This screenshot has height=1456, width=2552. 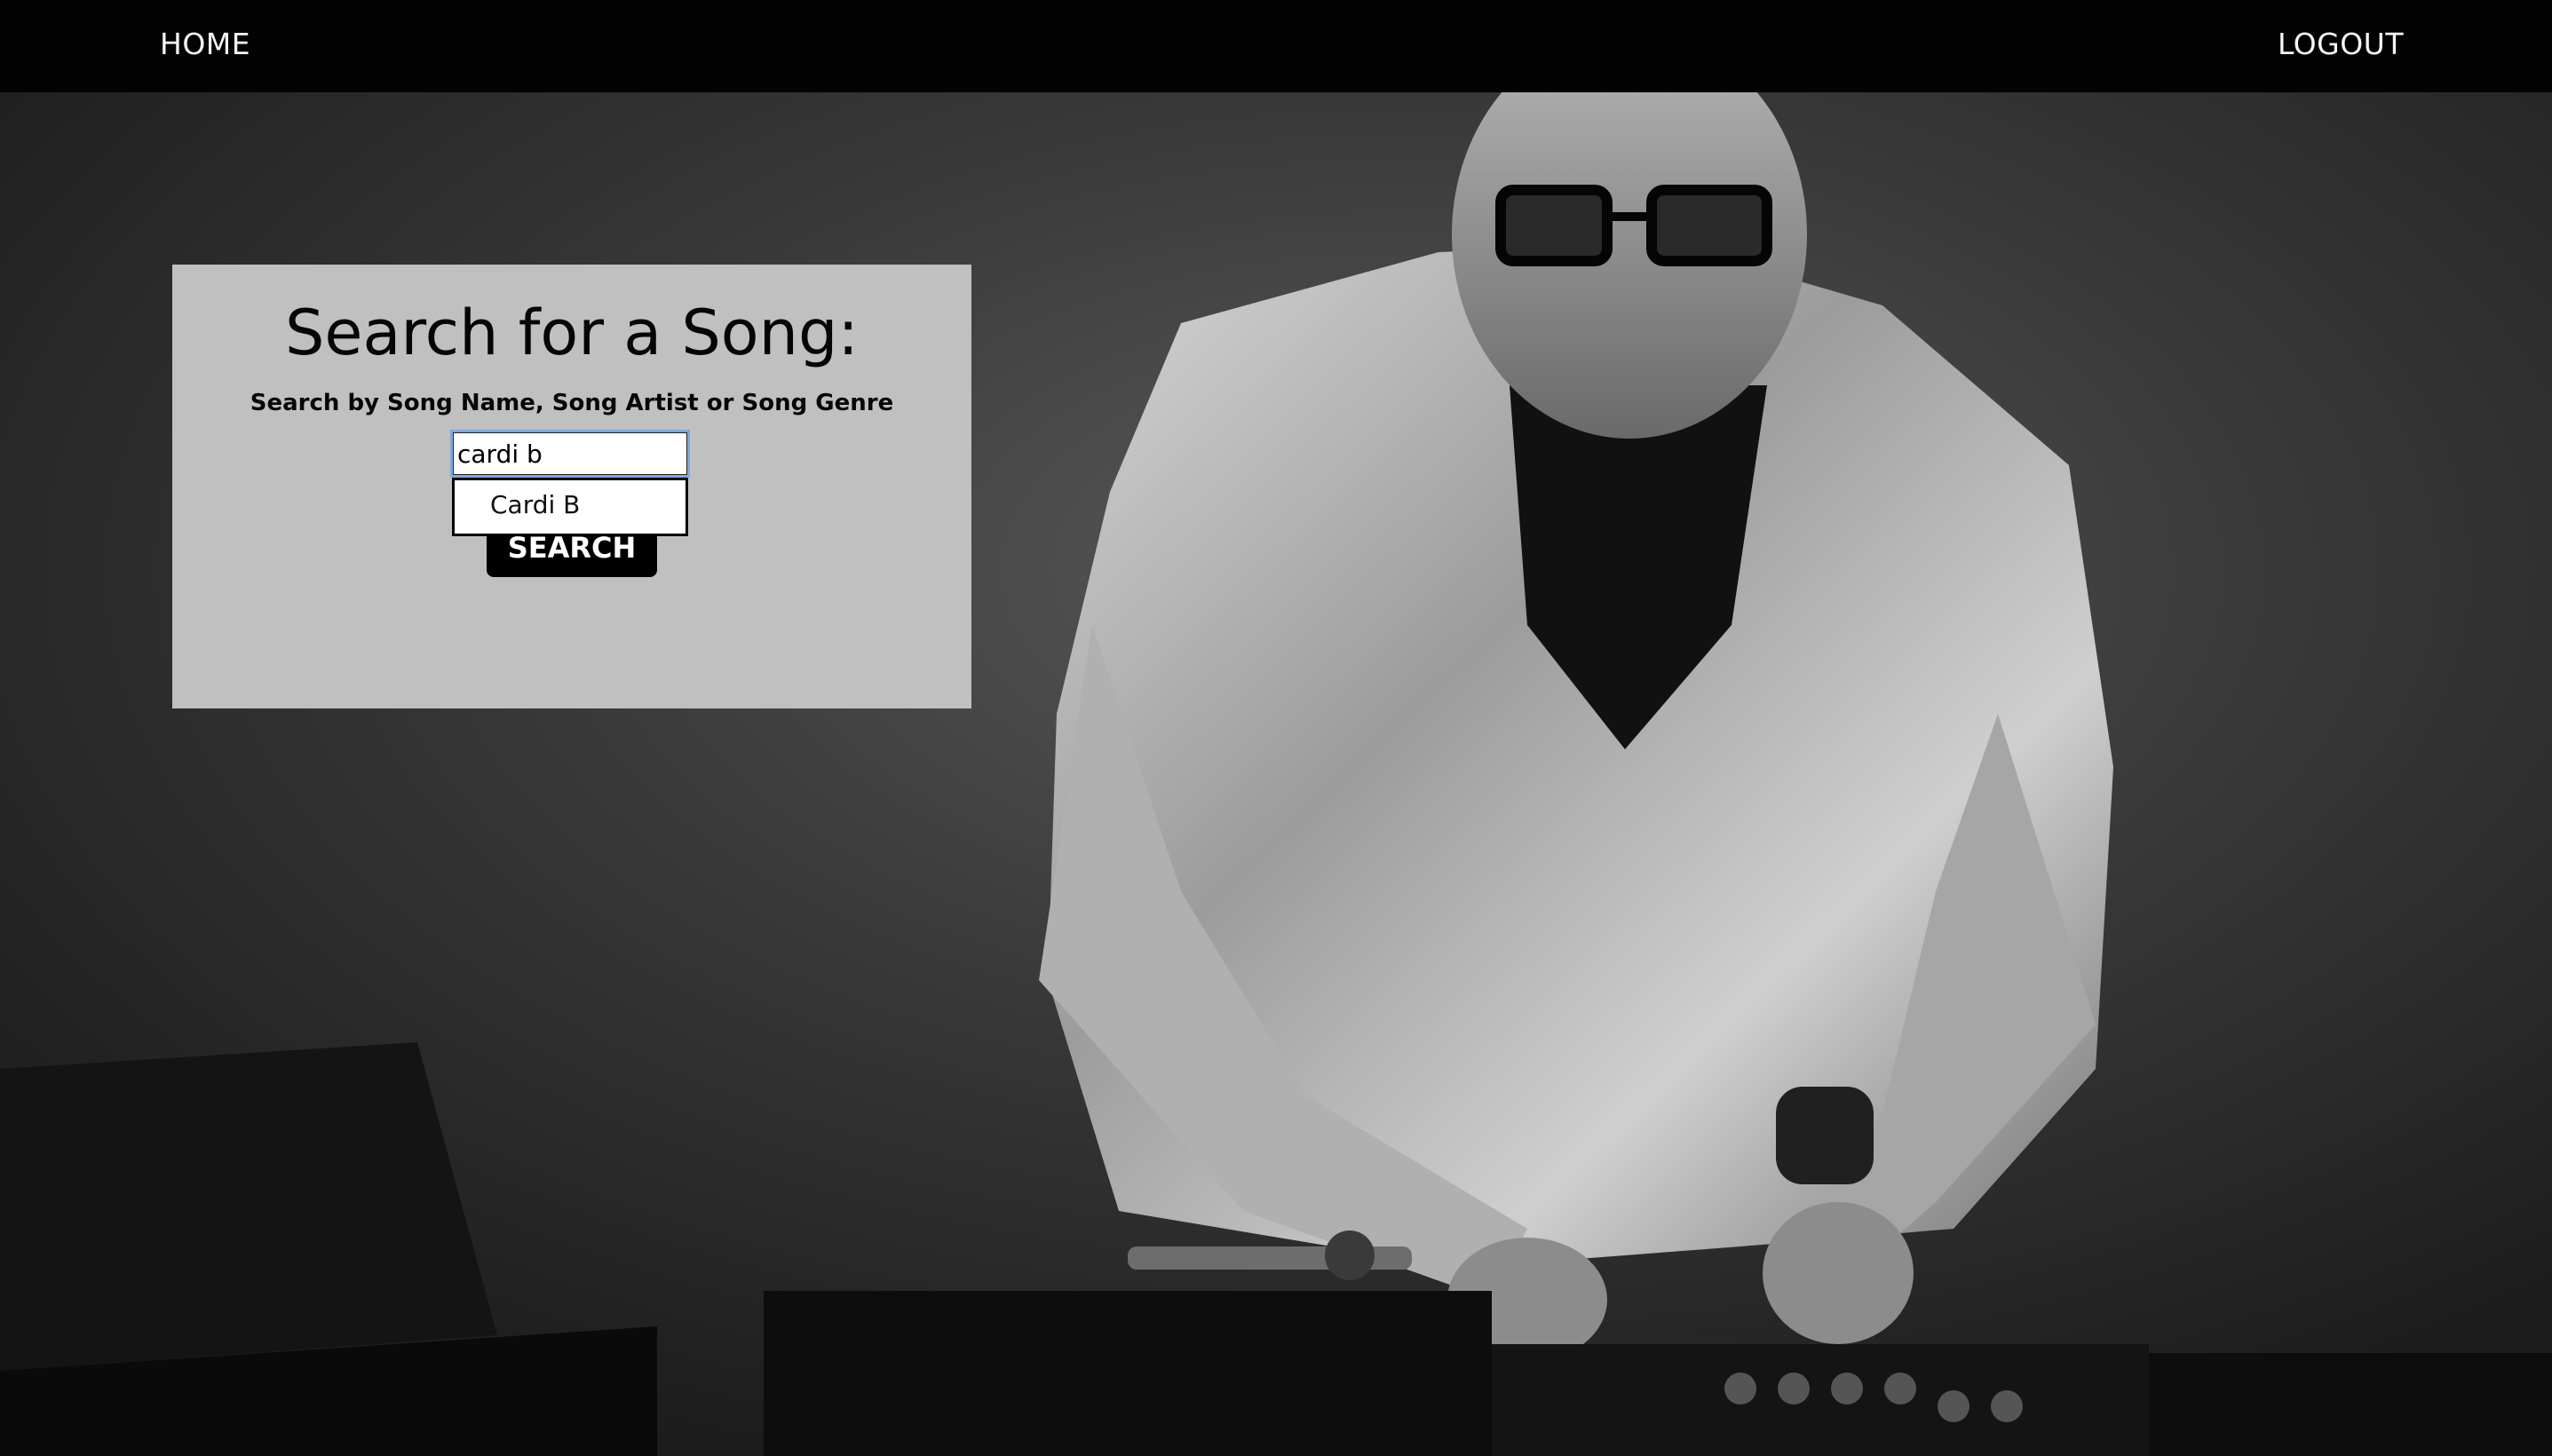 What do you see at coordinates (205, 44) in the screenshot?
I see `home-link: HOME` at bounding box center [205, 44].